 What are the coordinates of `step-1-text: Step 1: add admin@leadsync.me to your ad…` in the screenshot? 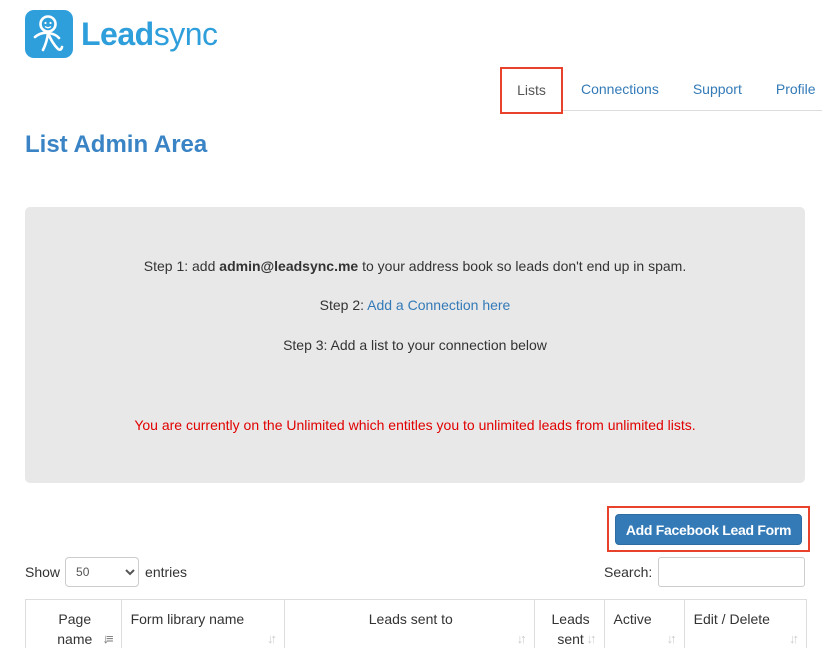 It's located at (415, 266).